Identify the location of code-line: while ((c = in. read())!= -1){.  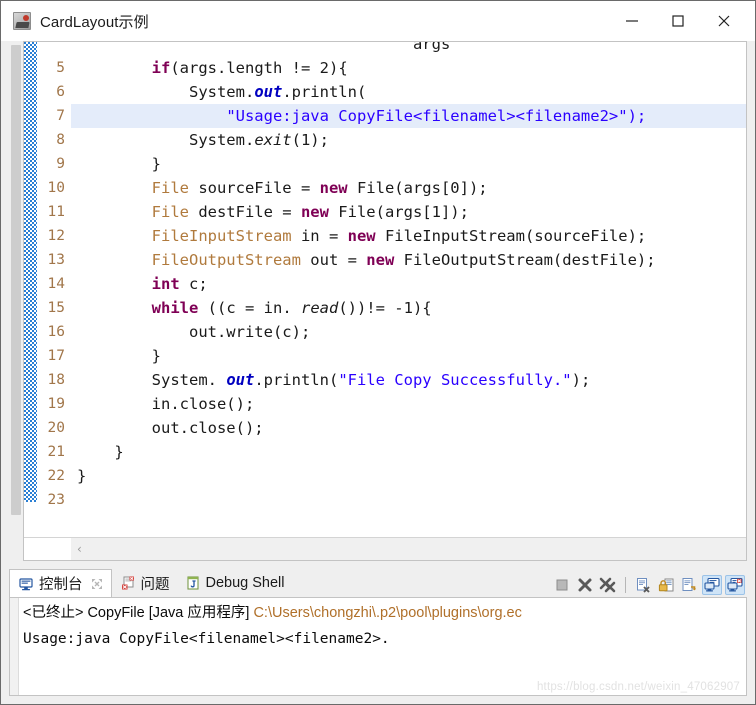
(291, 308).